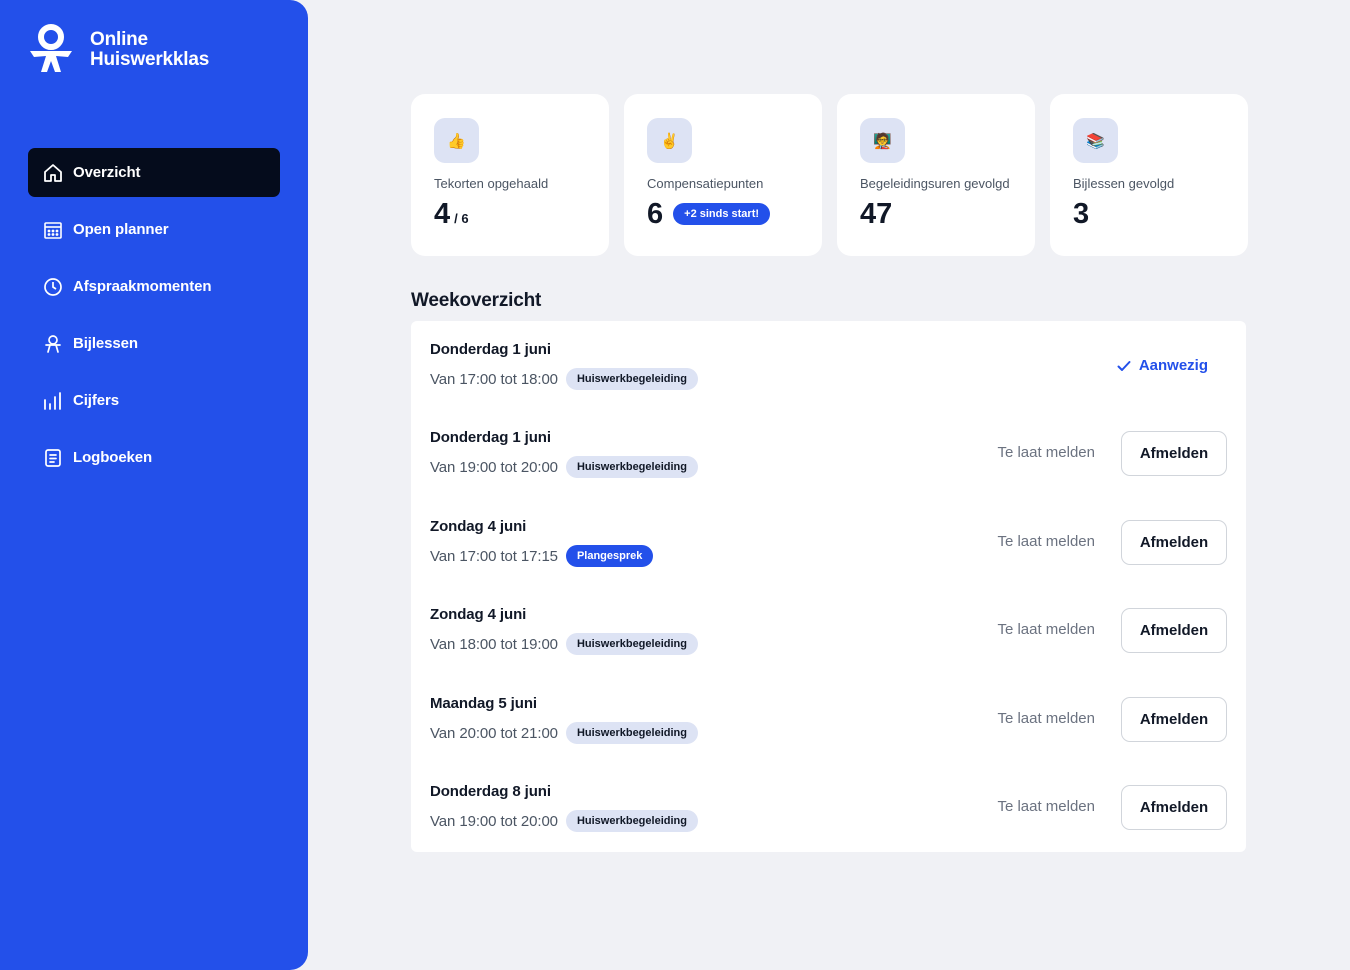 The width and height of the screenshot is (1350, 970). What do you see at coordinates (494, 644) in the screenshot?
I see `appointment-time: Van 18:00 tot 19:00` at bounding box center [494, 644].